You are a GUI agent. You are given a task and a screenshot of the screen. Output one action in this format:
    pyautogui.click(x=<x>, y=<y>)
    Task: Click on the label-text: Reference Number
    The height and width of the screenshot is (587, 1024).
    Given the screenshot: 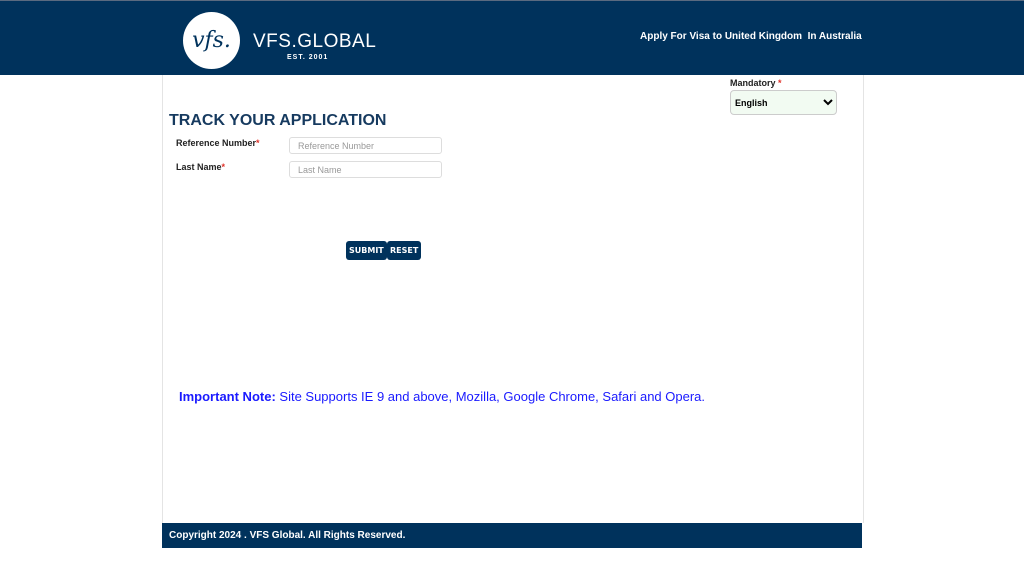 What is the action you would take?
    pyautogui.click(x=216, y=143)
    